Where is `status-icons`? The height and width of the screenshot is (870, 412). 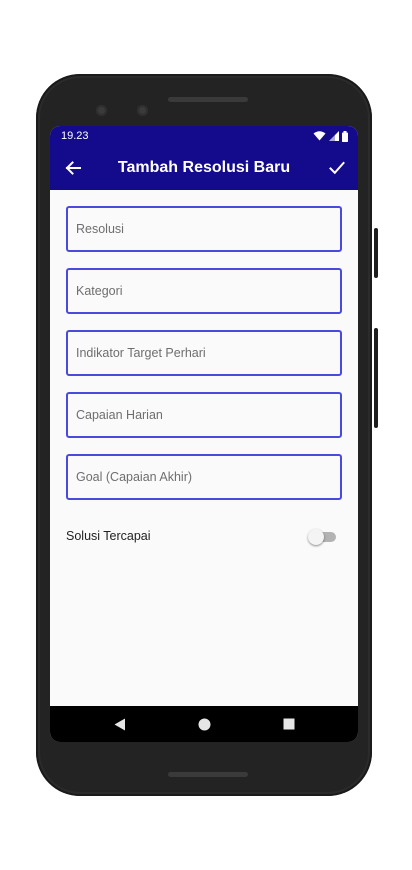
status-icons is located at coordinates (330, 136).